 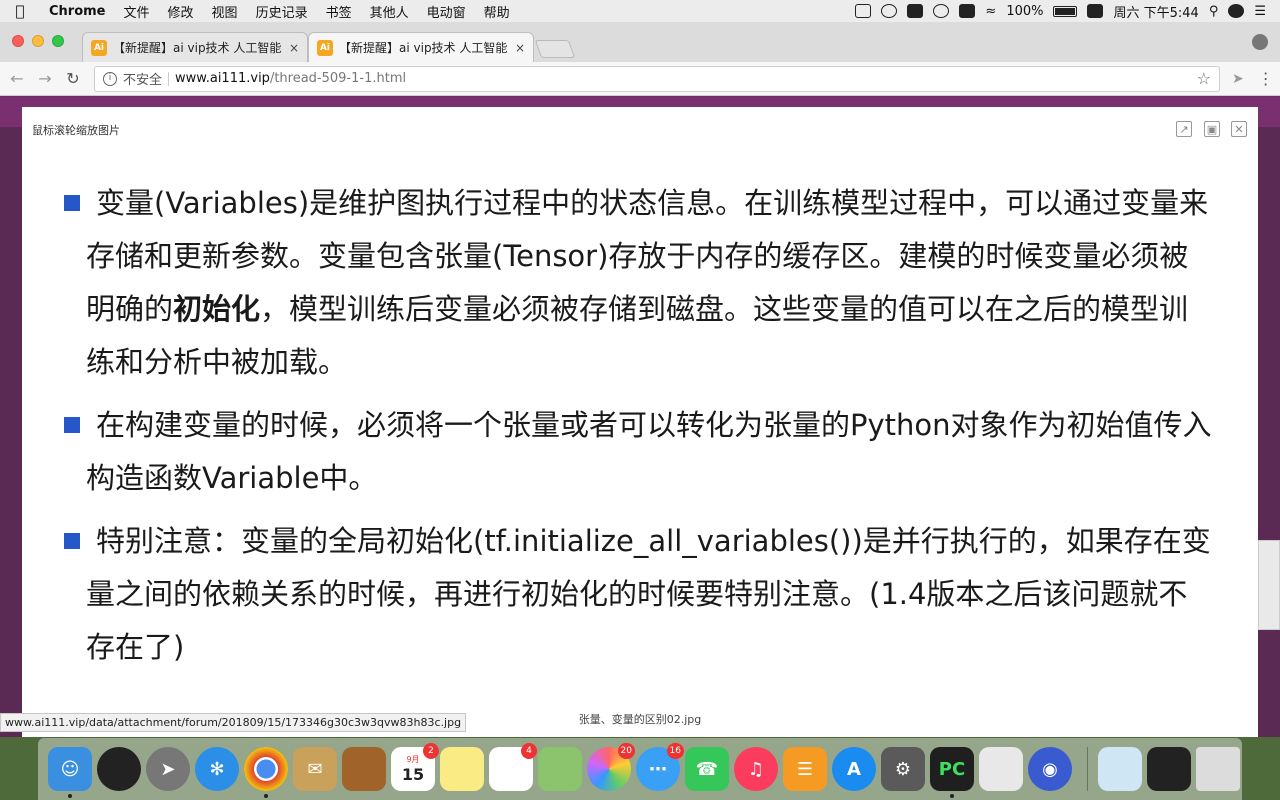 What do you see at coordinates (38, 41) in the screenshot?
I see `window-minimize-button` at bounding box center [38, 41].